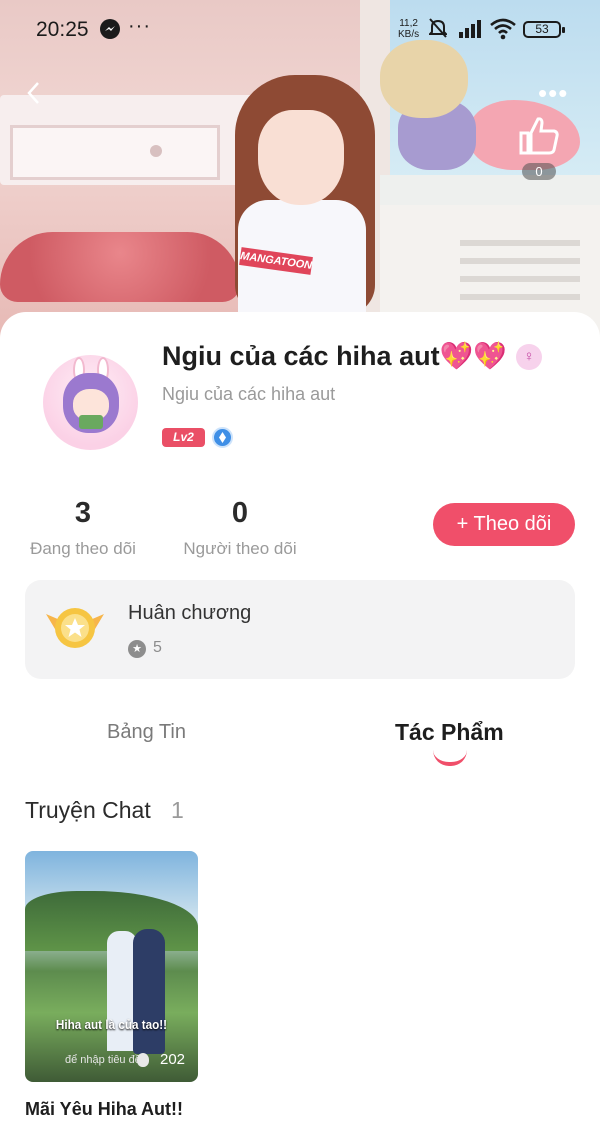 The width and height of the screenshot is (600, 1142). What do you see at coordinates (301, 157) in the screenshot?
I see `character-face` at bounding box center [301, 157].